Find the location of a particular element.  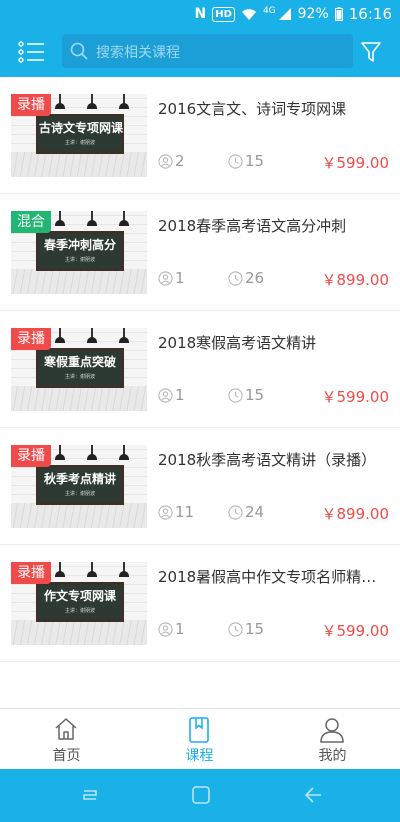

tab-mine: 我的 is located at coordinates (332, 739).